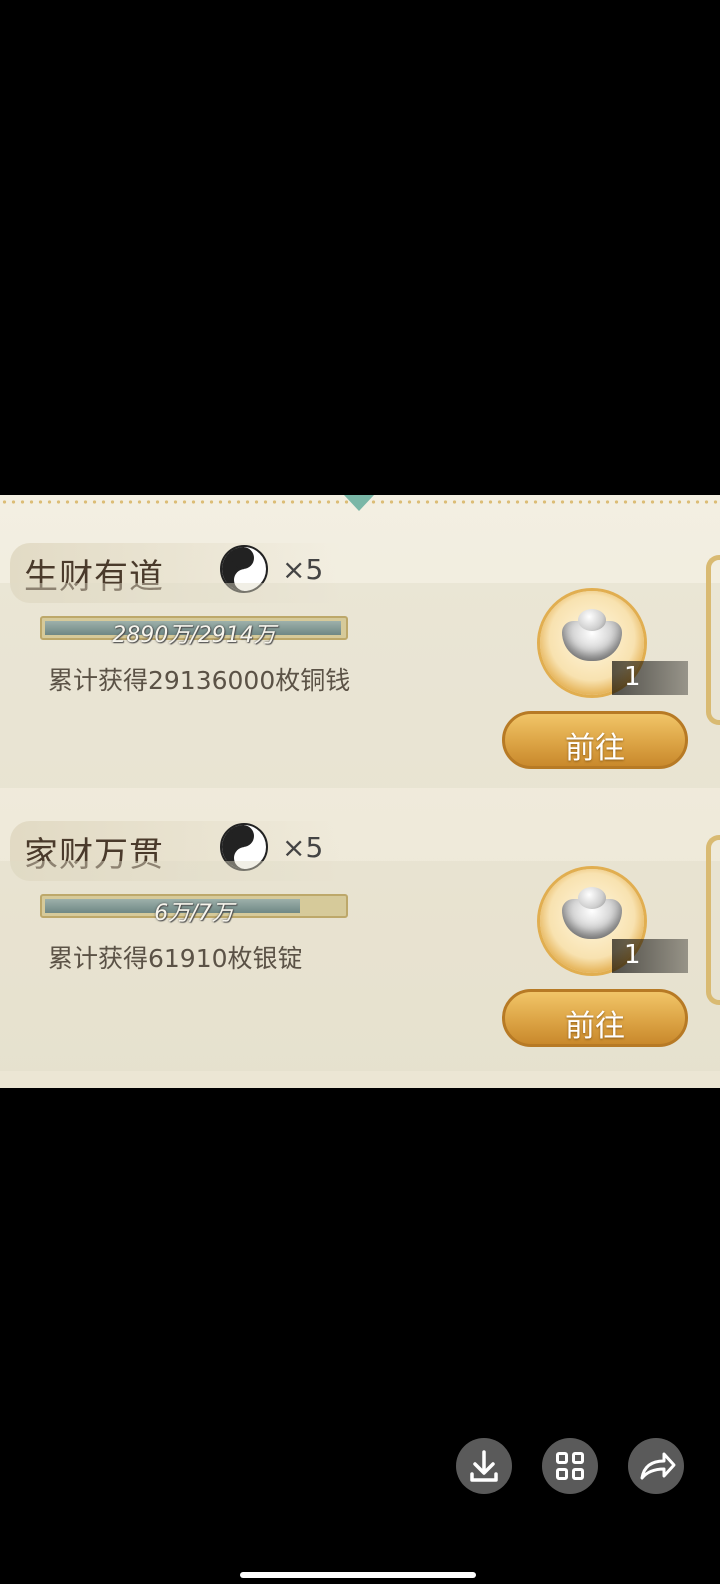 The width and height of the screenshot is (720, 1584). I want to click on home-indicator, so click(358, 1575).